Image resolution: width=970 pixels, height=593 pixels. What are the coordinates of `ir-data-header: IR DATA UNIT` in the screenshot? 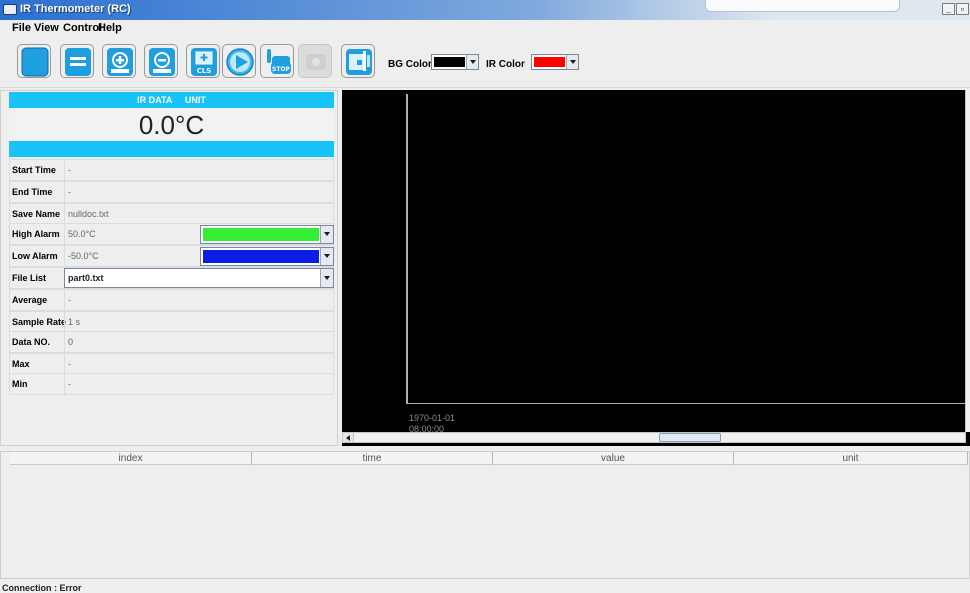 It's located at (171, 100).